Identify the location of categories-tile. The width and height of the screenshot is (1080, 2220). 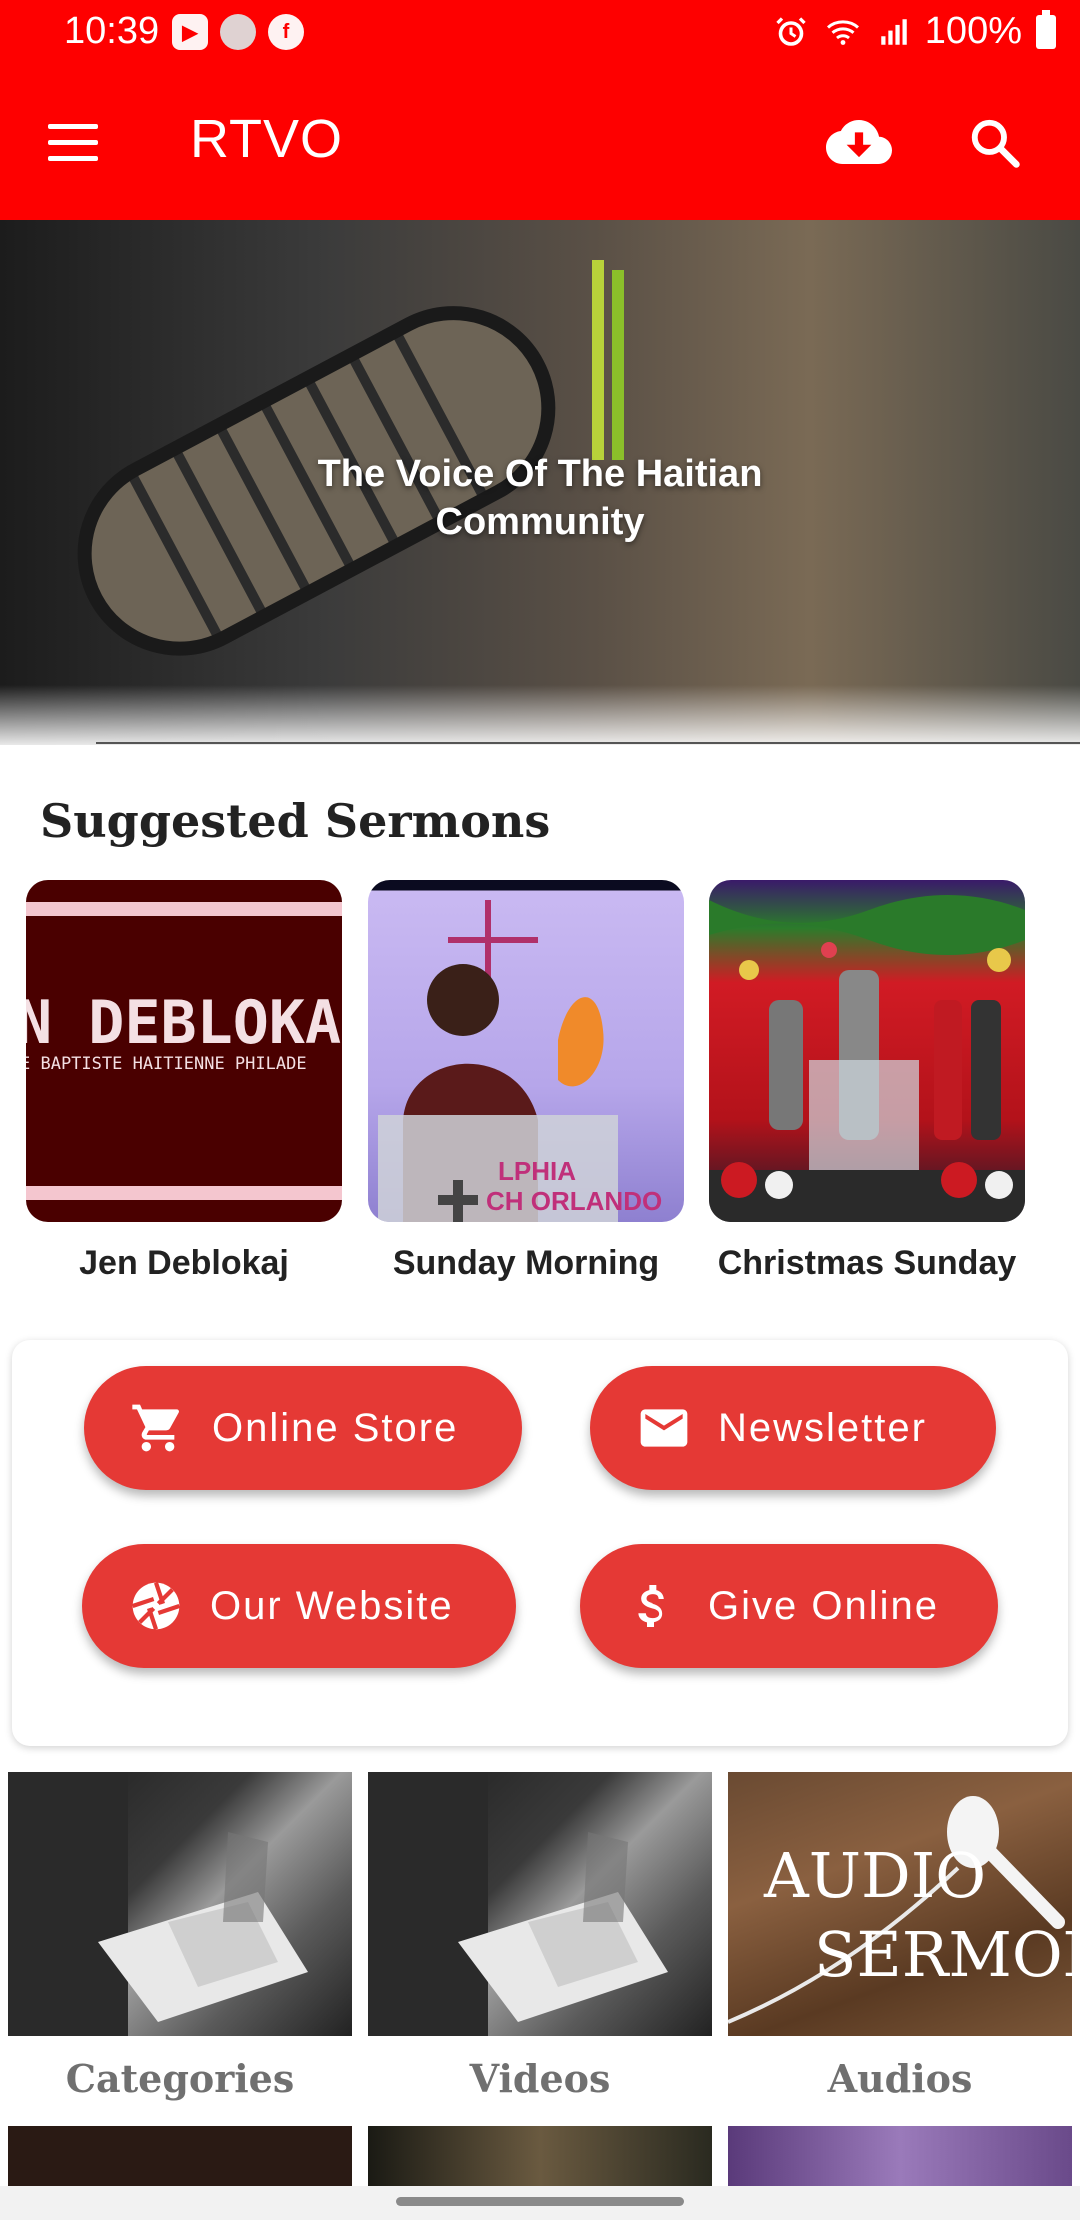
(180, 1904).